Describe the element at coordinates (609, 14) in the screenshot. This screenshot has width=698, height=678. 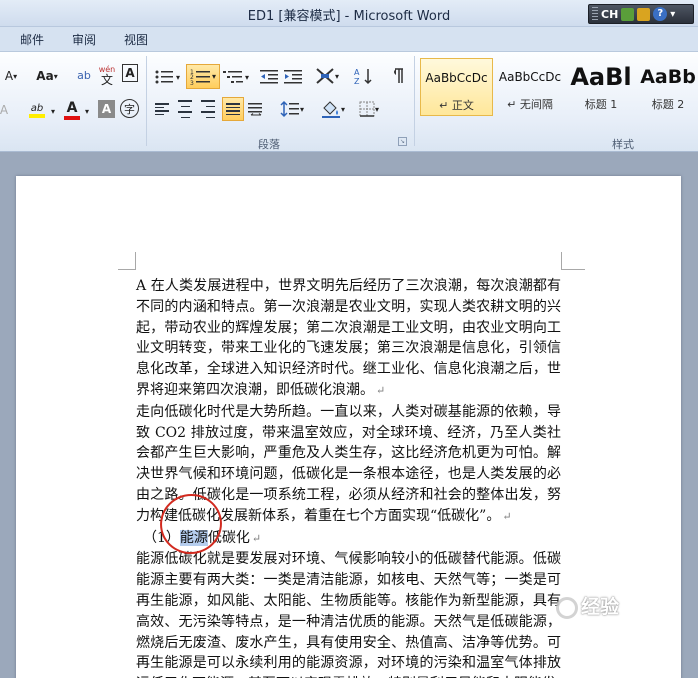
I see `input-language: CH` at that location.